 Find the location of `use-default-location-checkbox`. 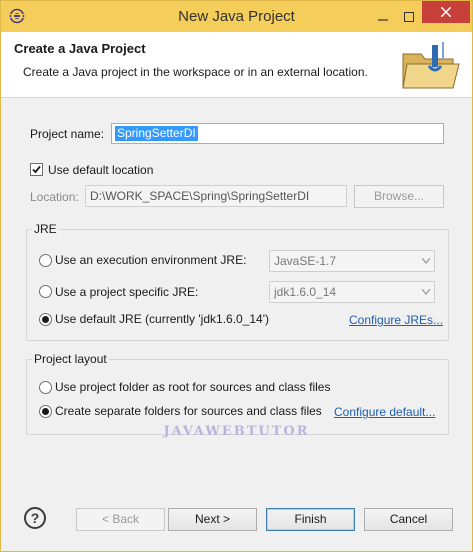

use-default-location-checkbox is located at coordinates (36, 169).